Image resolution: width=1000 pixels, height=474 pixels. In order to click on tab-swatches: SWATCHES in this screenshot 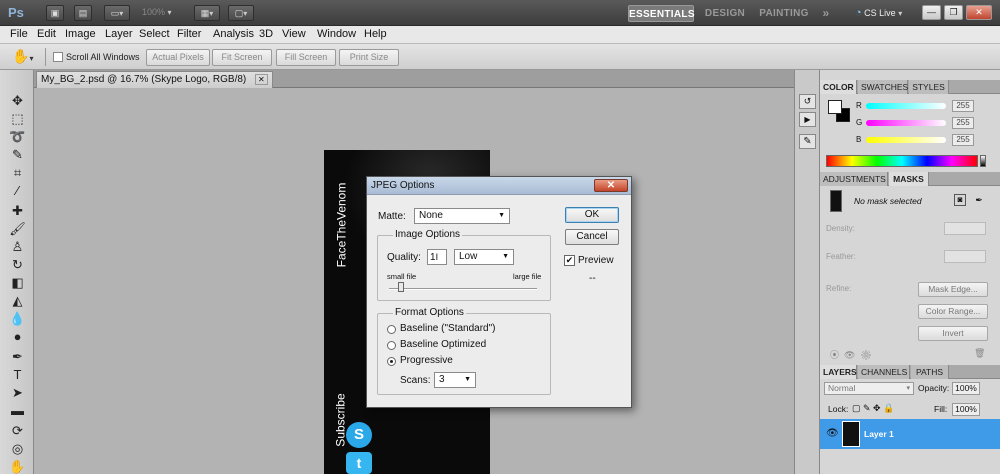, I will do `click(883, 87)`.